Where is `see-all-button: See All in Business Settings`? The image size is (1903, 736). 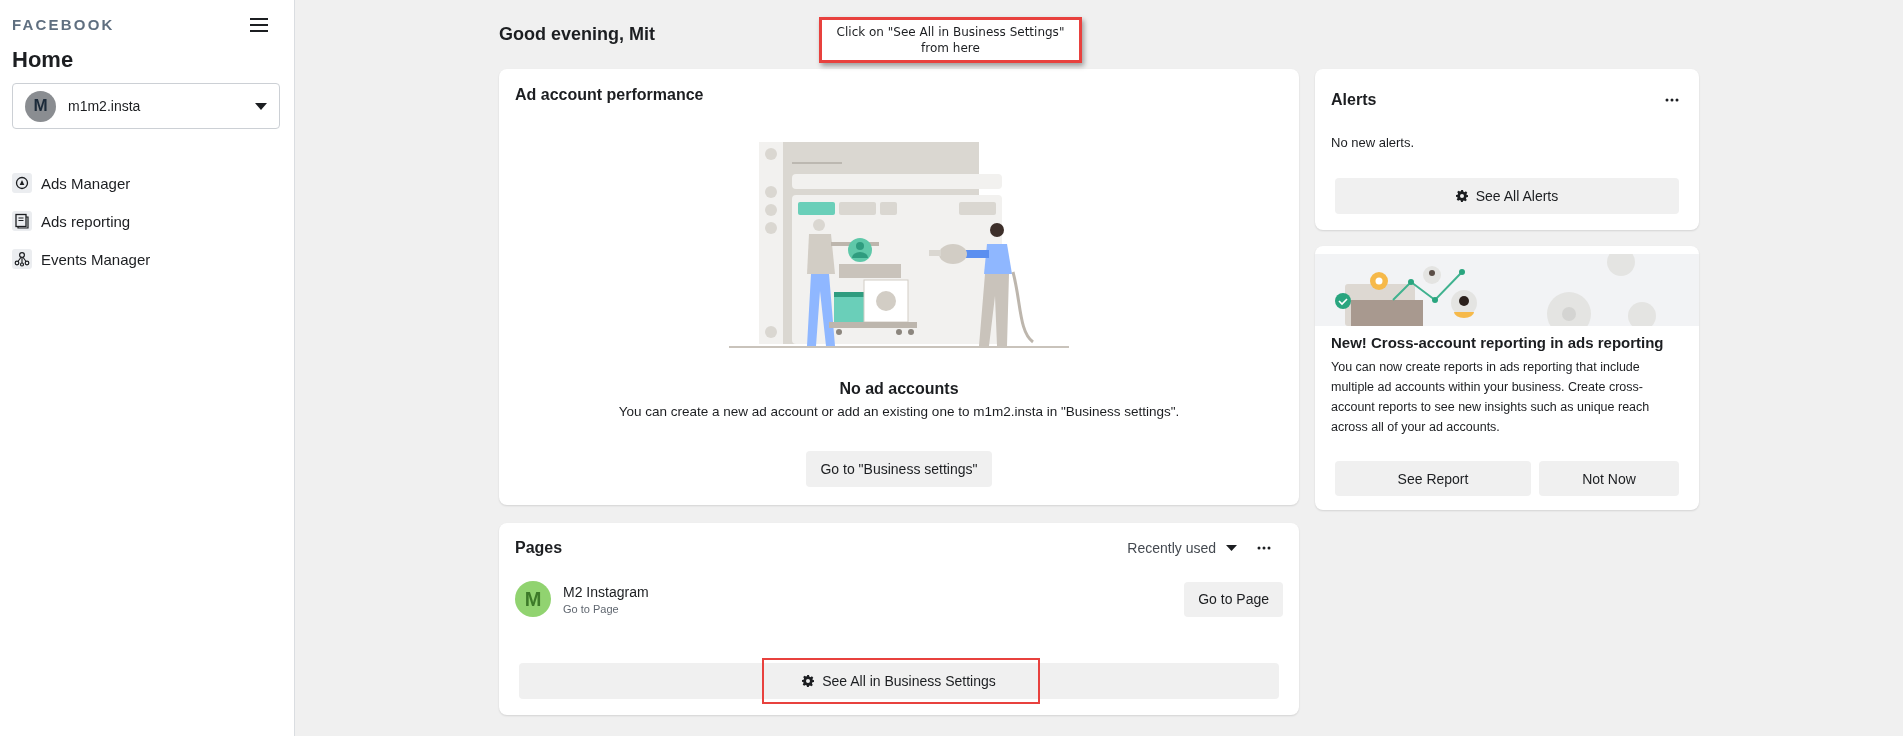 see-all-button: See All in Business Settings is located at coordinates (899, 681).